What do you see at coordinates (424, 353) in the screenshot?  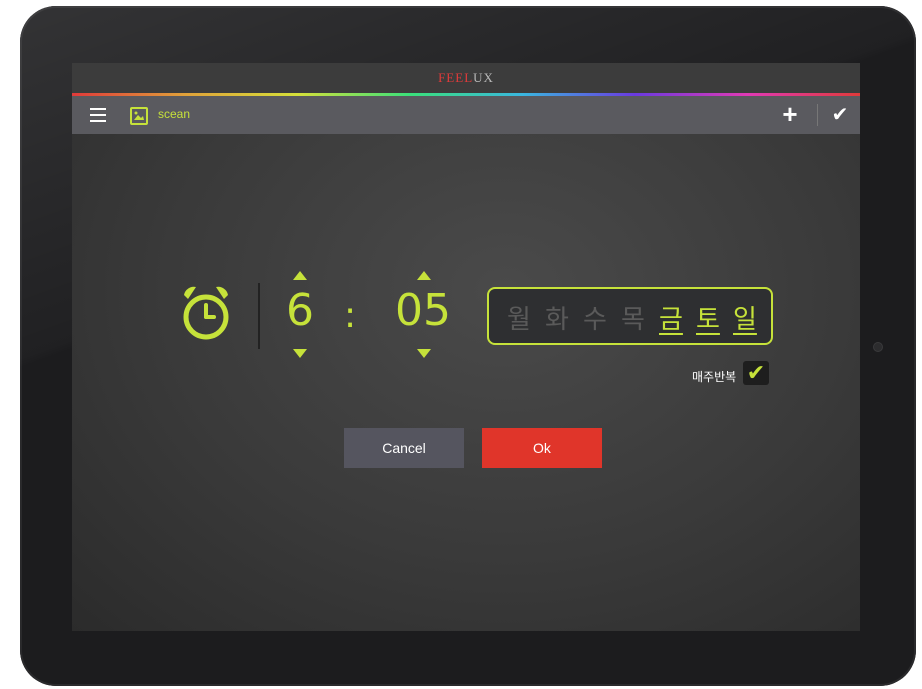 I see `minute-down-arrow-icon` at bounding box center [424, 353].